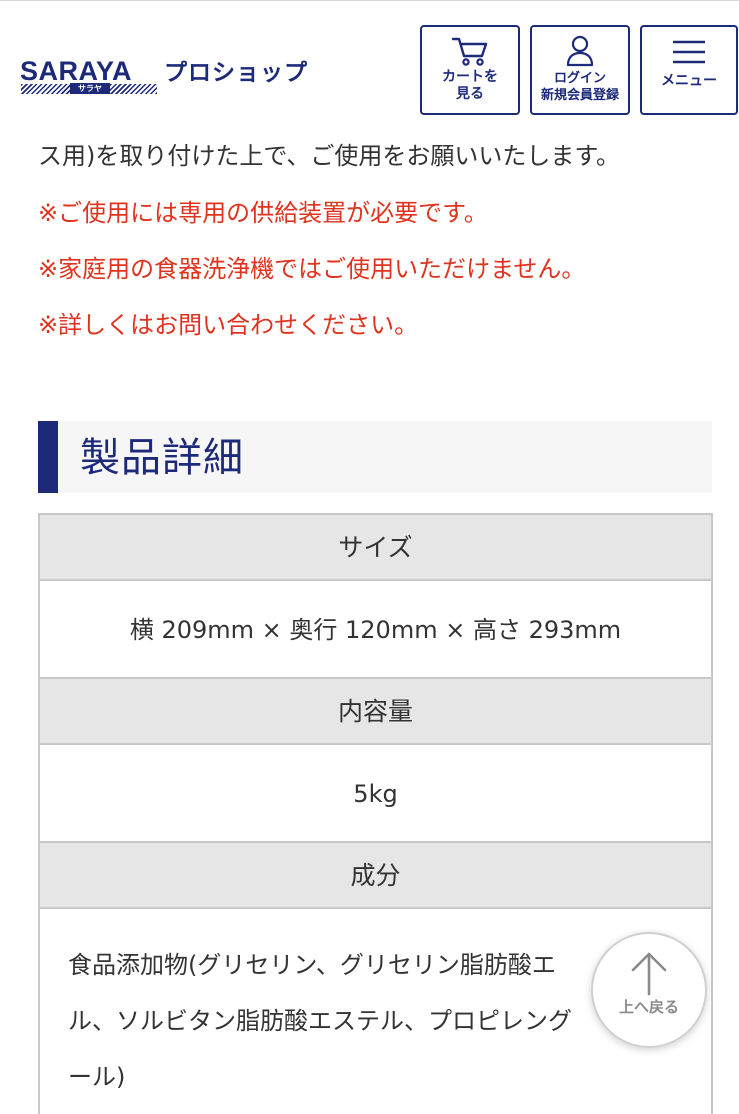 This screenshot has height=1114, width=739. Describe the element at coordinates (375, 712) in the screenshot. I see `spec-label-content: 内容量` at that location.